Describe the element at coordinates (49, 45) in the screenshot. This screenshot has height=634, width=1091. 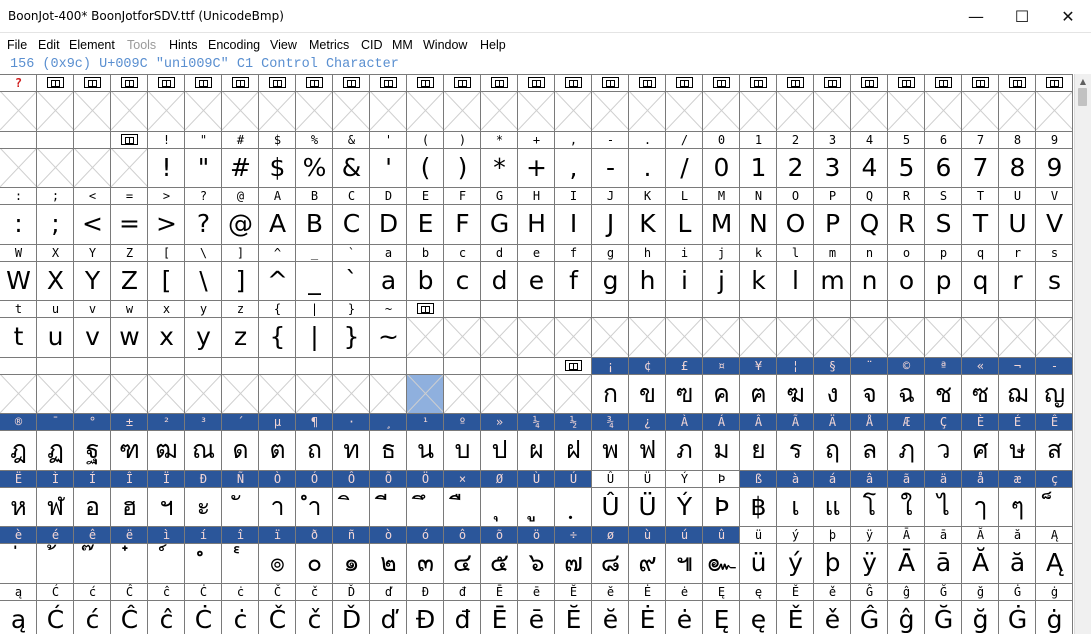
I see `menu-edit: Edit` at that location.